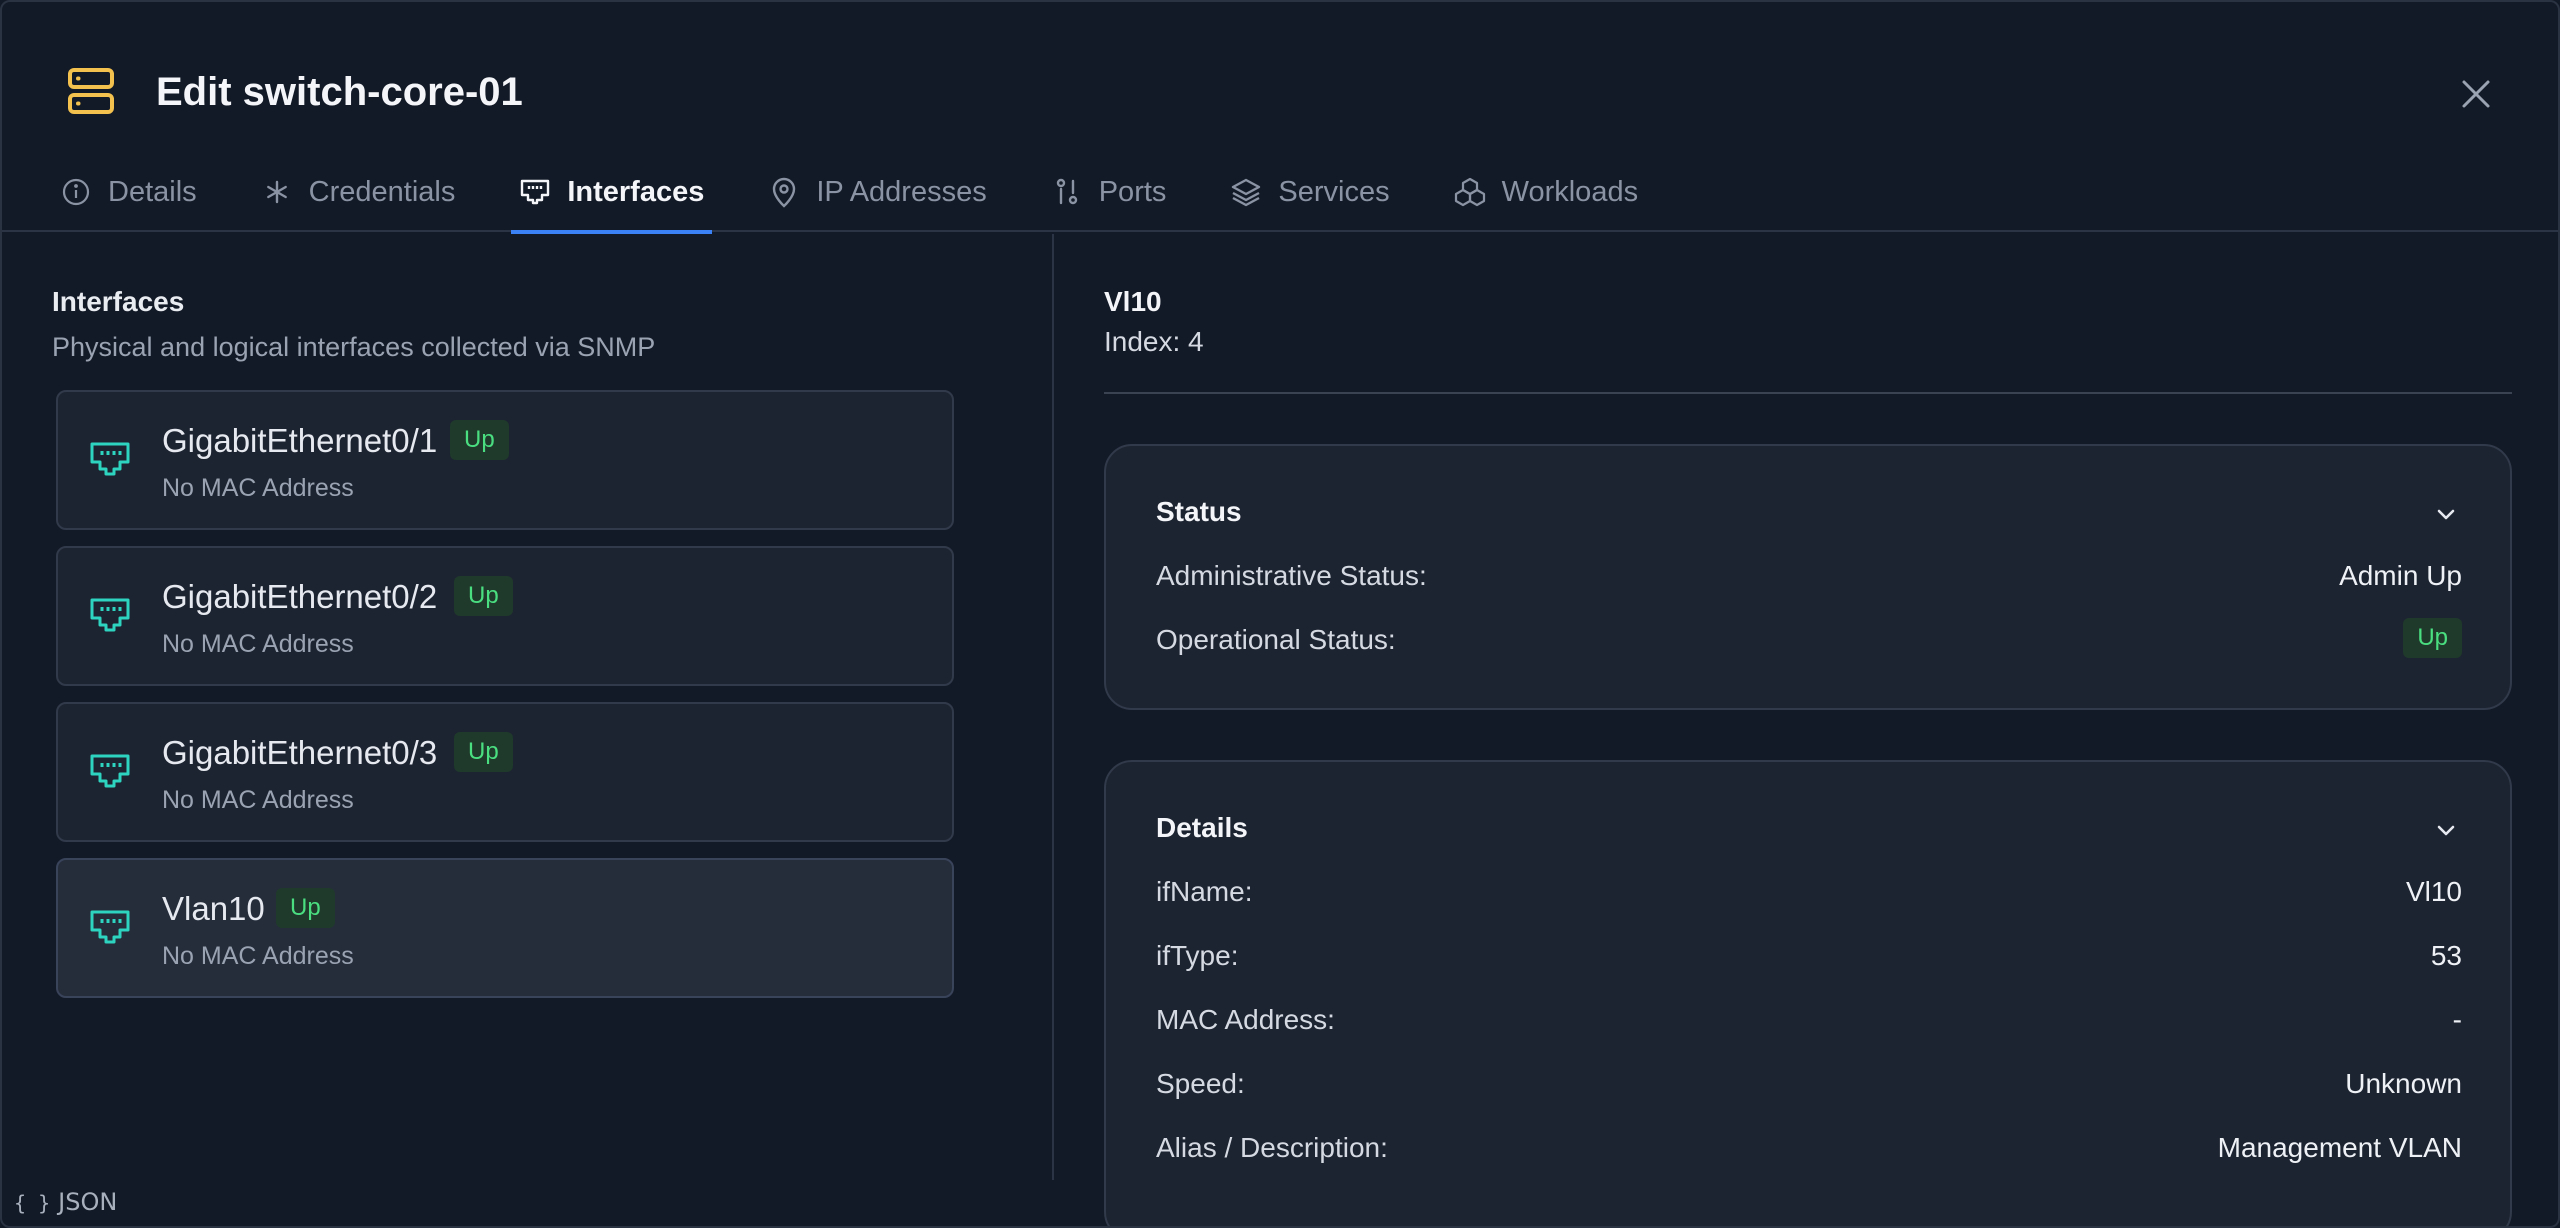 The height and width of the screenshot is (1228, 2560). I want to click on detail-row: ifName: Vl10, so click(1809, 896).